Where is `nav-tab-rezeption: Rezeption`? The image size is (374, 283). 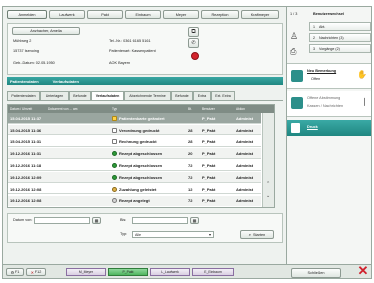
nav-tab-rezeption: Rezeption is located at coordinates (220, 14).